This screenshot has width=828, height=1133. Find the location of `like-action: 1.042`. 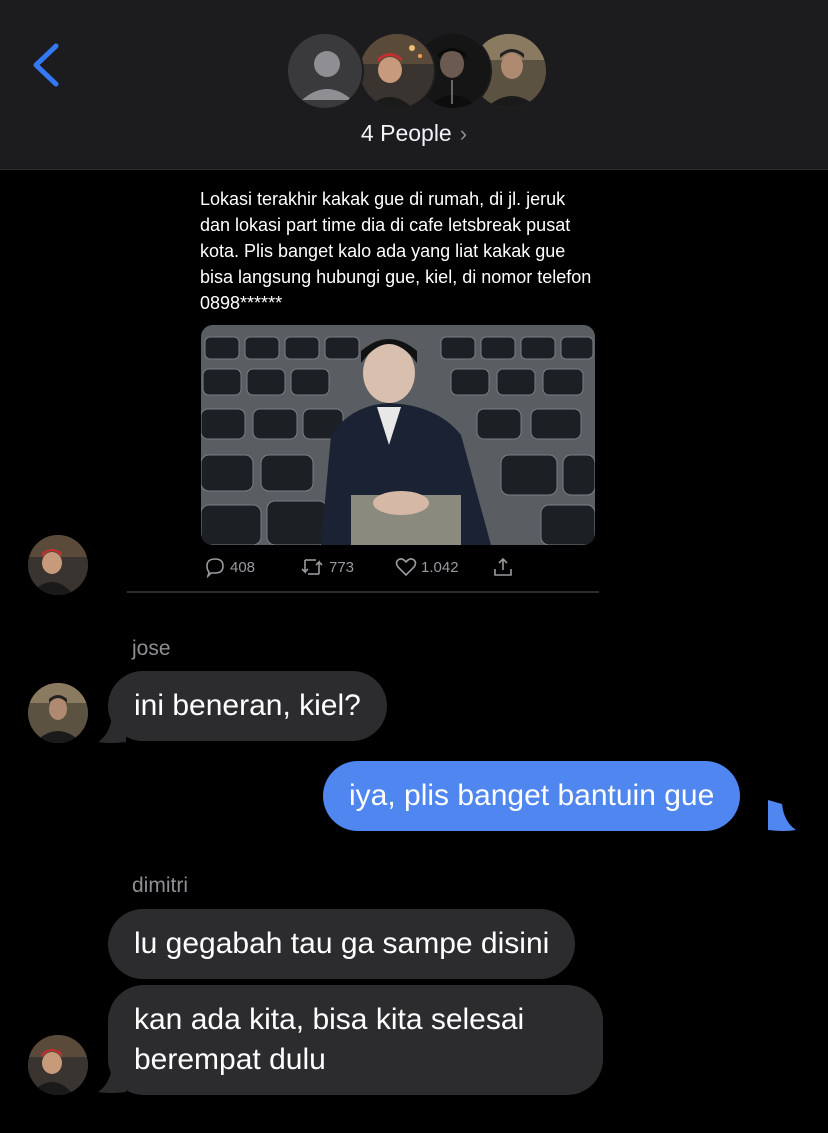

like-action: 1.042 is located at coordinates (427, 567).